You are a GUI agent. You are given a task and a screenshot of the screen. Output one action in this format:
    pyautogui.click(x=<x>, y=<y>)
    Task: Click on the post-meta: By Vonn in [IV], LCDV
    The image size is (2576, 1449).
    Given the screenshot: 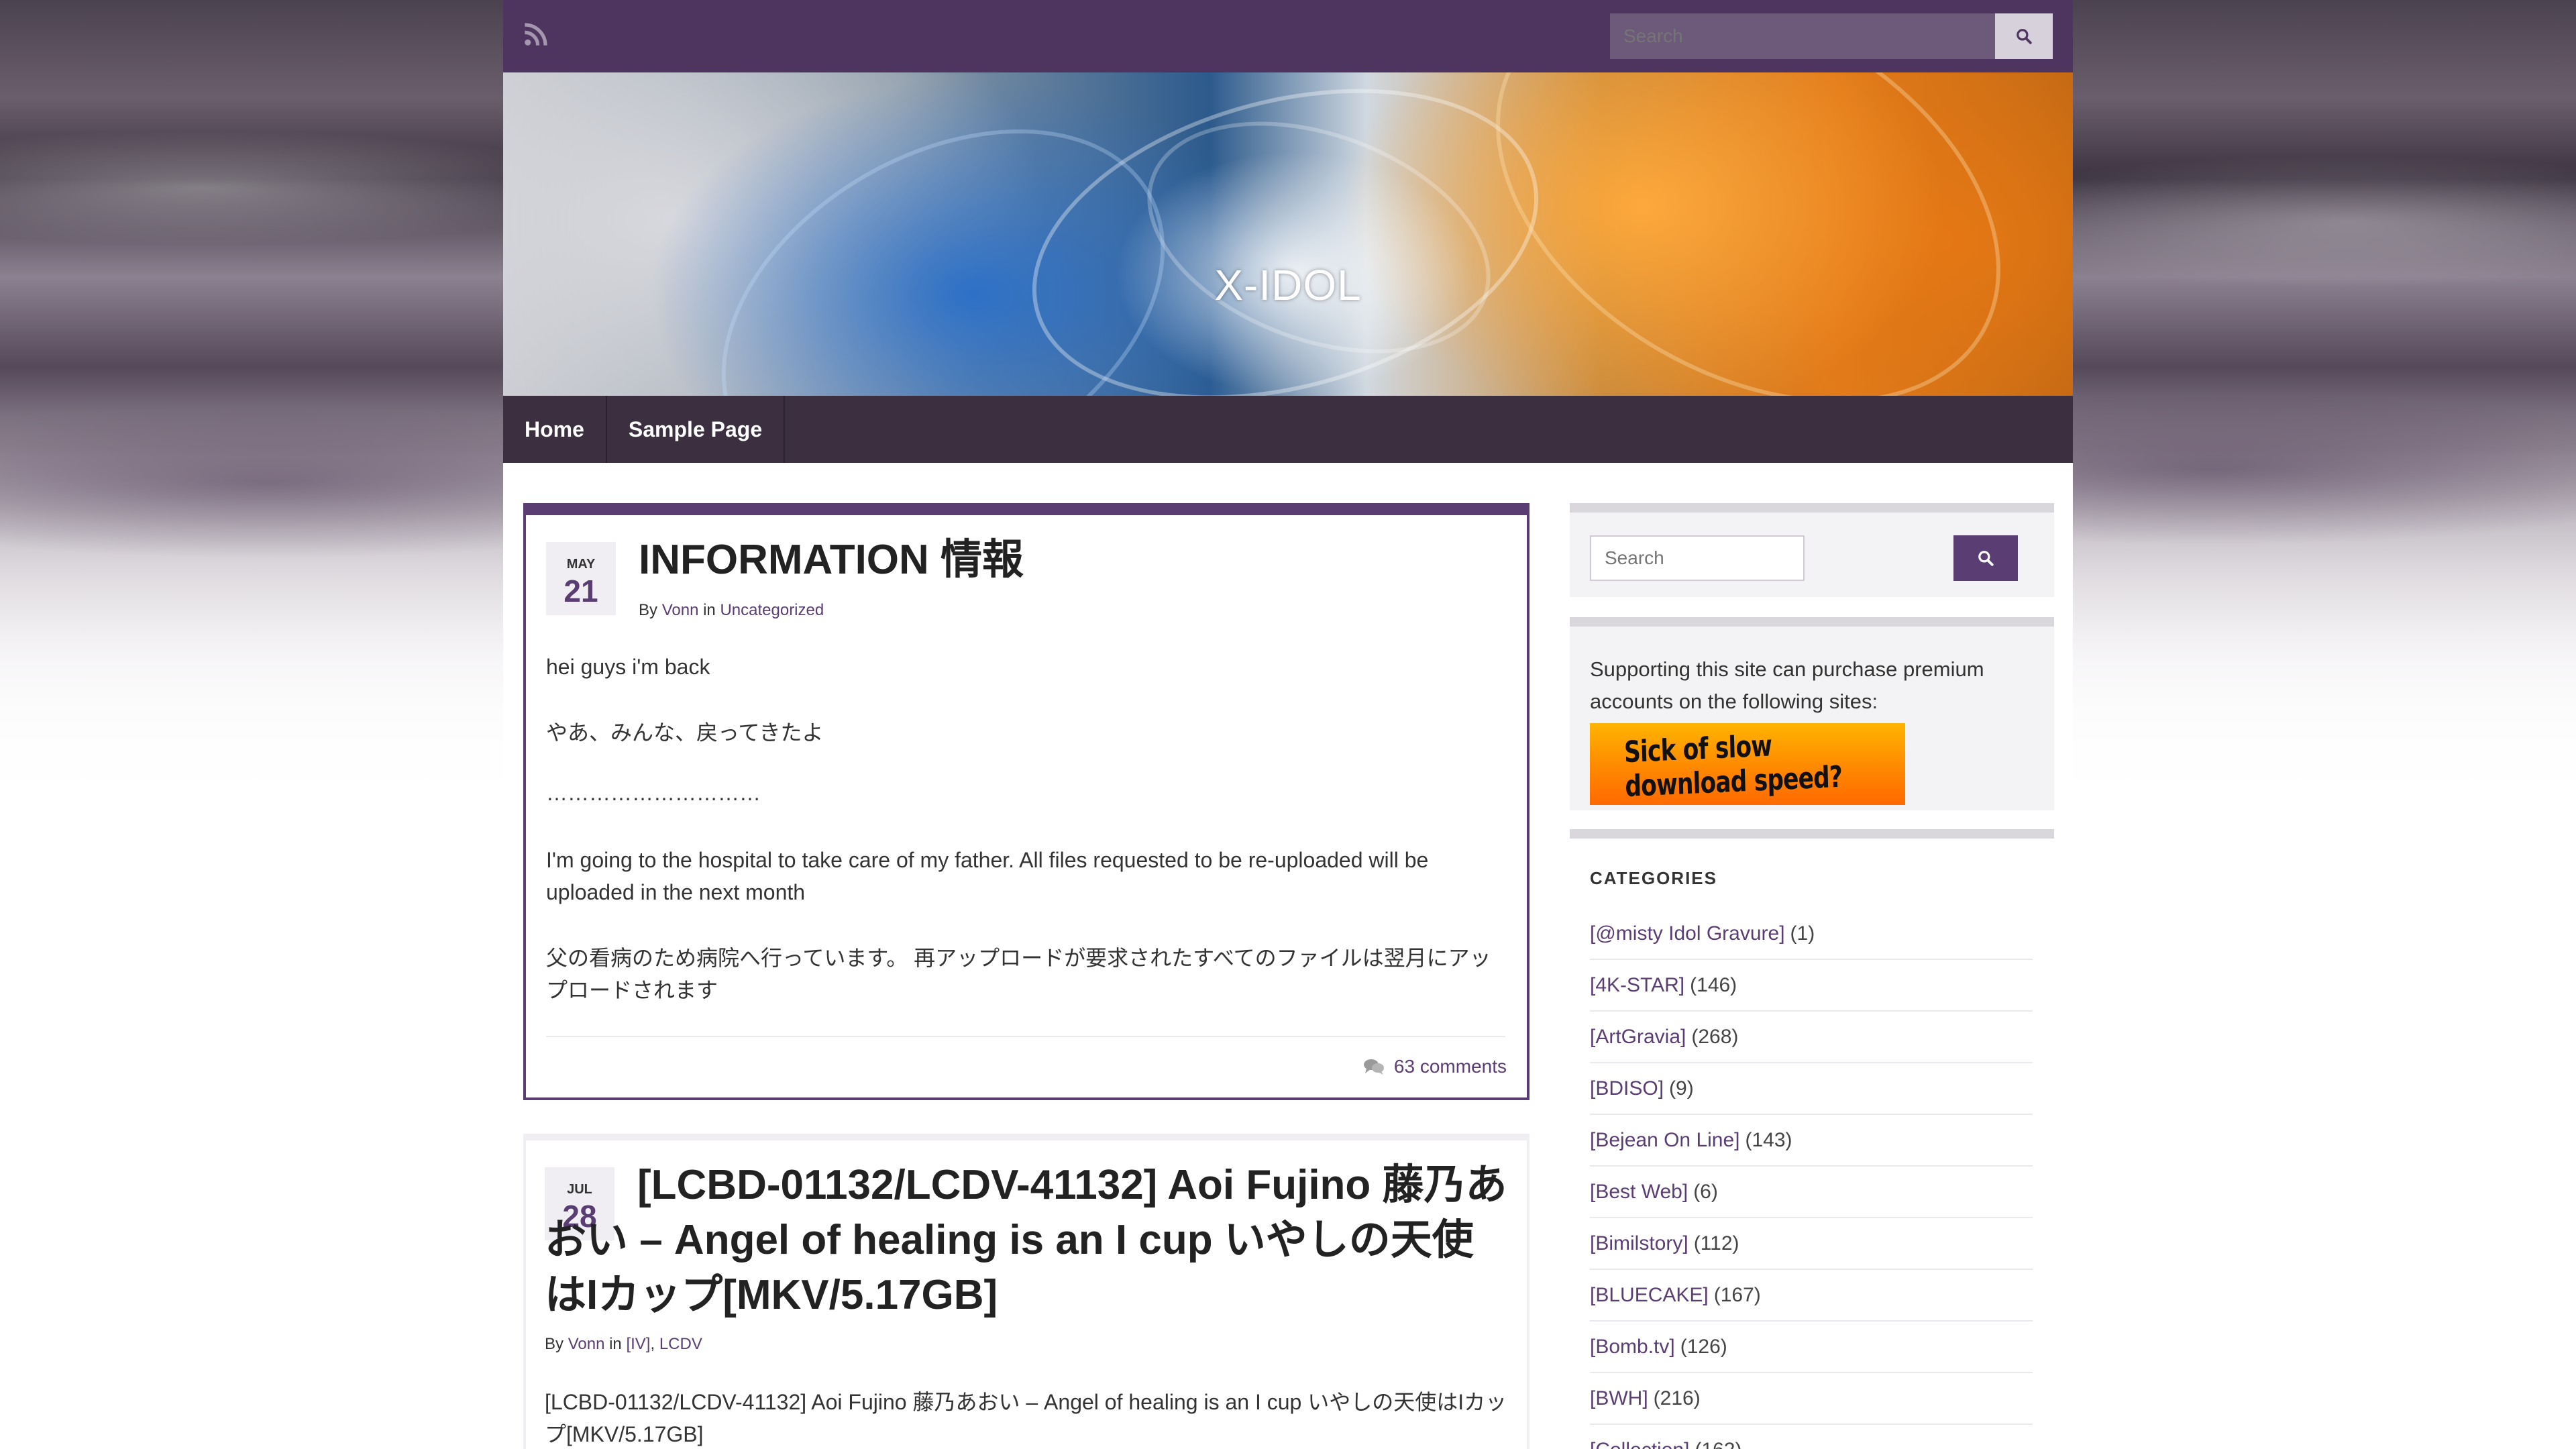 What is the action you would take?
    pyautogui.click(x=623, y=1344)
    